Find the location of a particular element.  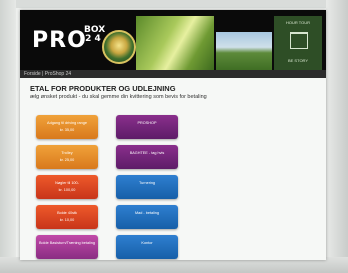

bagtee-button: BAGHTEE - tag hvis is located at coordinates (147, 157).